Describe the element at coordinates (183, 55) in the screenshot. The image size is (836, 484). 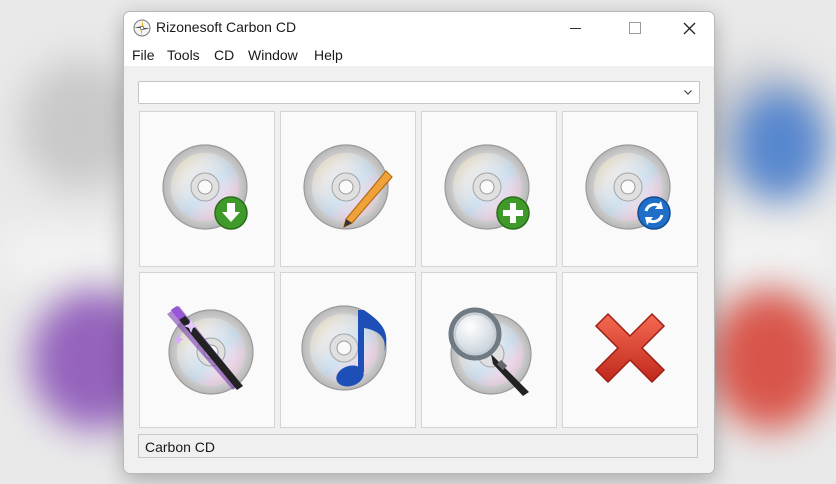
I see `menu-tools: Tools` at that location.